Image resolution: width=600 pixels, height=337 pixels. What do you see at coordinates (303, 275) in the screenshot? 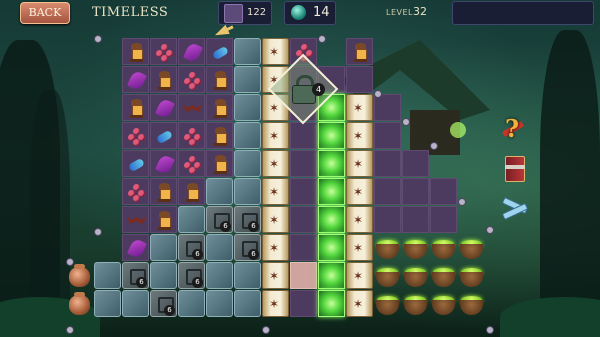
I see `target-cell` at bounding box center [303, 275].